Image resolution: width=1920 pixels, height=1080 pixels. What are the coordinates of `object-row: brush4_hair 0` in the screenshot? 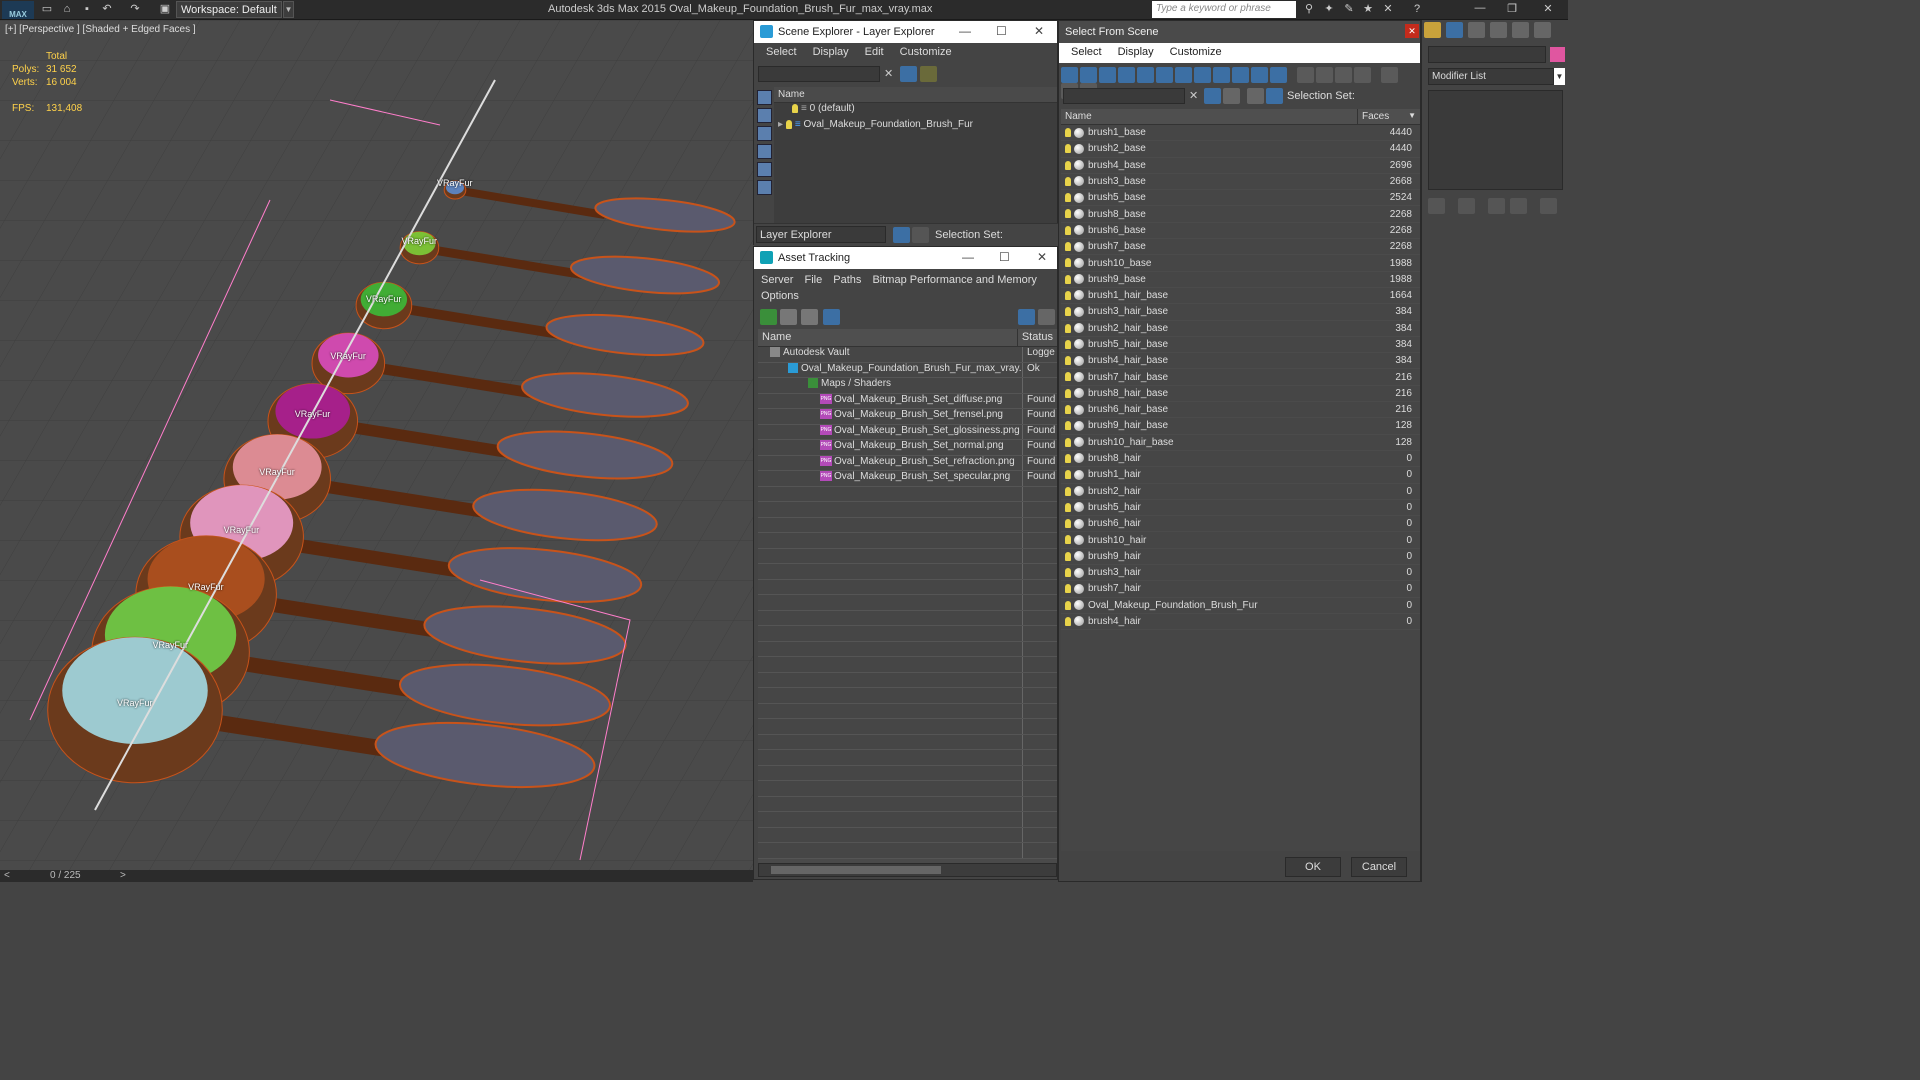 It's located at (1240, 622).